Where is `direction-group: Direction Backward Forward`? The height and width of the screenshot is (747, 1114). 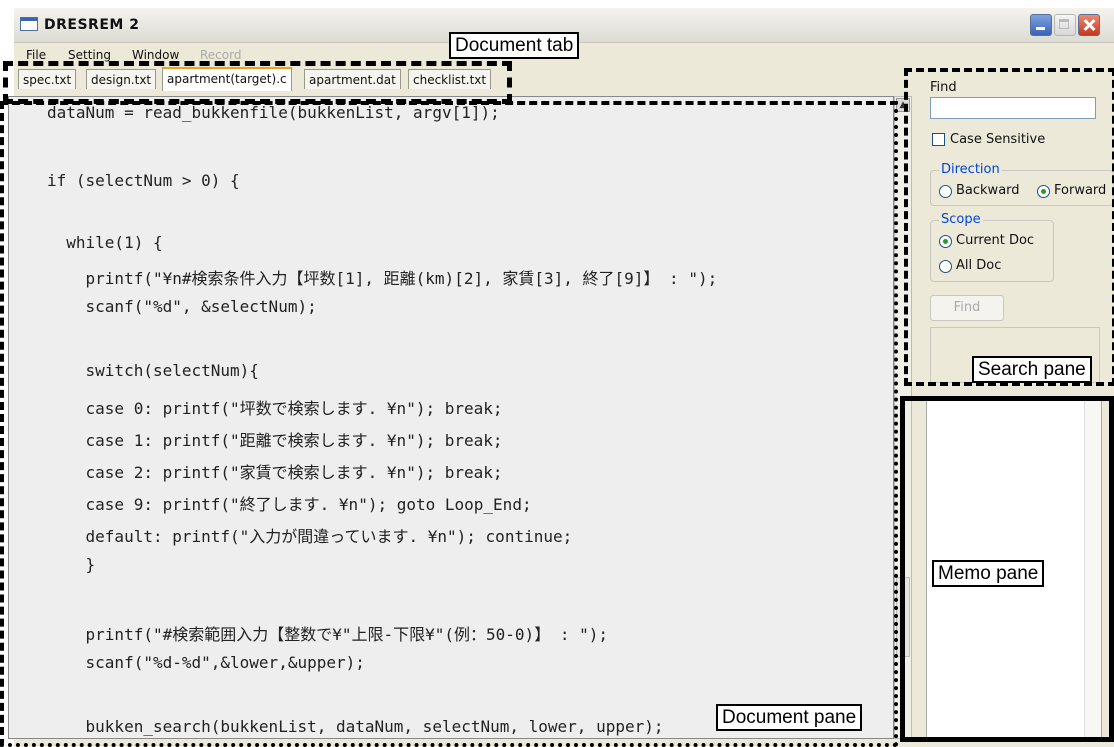
direction-group: Direction Backward Forward is located at coordinates (1022, 184).